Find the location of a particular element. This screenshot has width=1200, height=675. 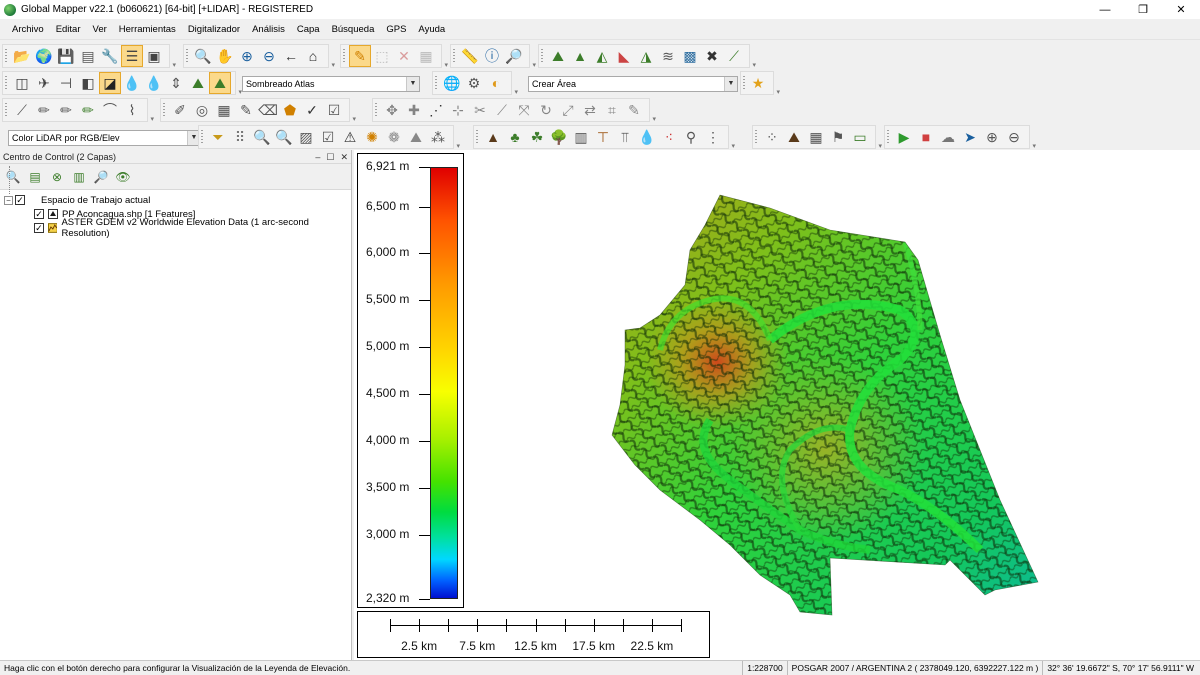

select-edit-icon: ⬚ is located at coordinates (382, 56).